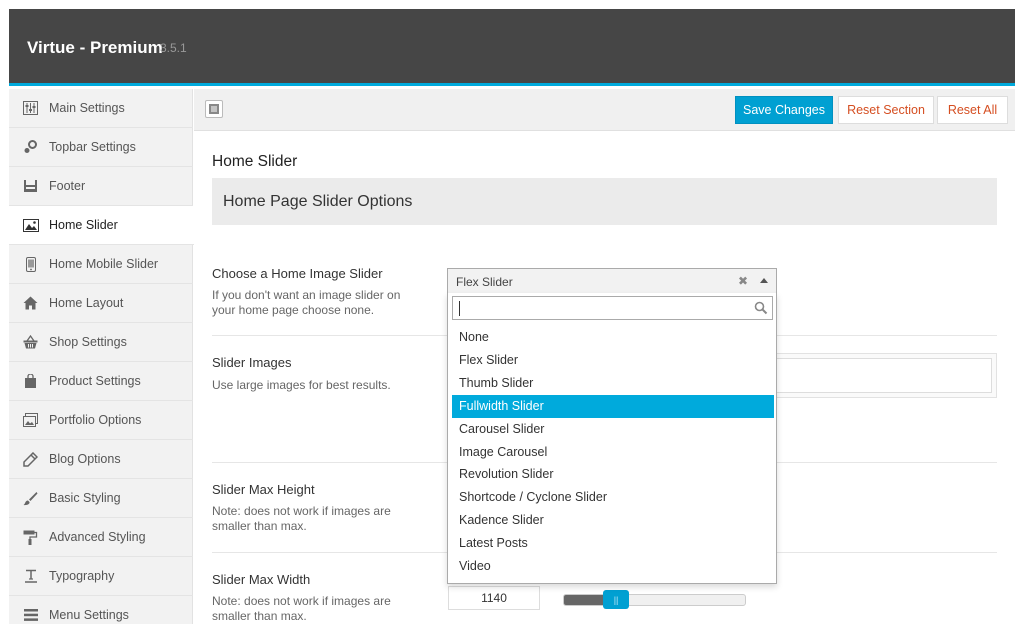  I want to click on header-bar: Virtue - Premium 3.5.1, so click(512, 47).